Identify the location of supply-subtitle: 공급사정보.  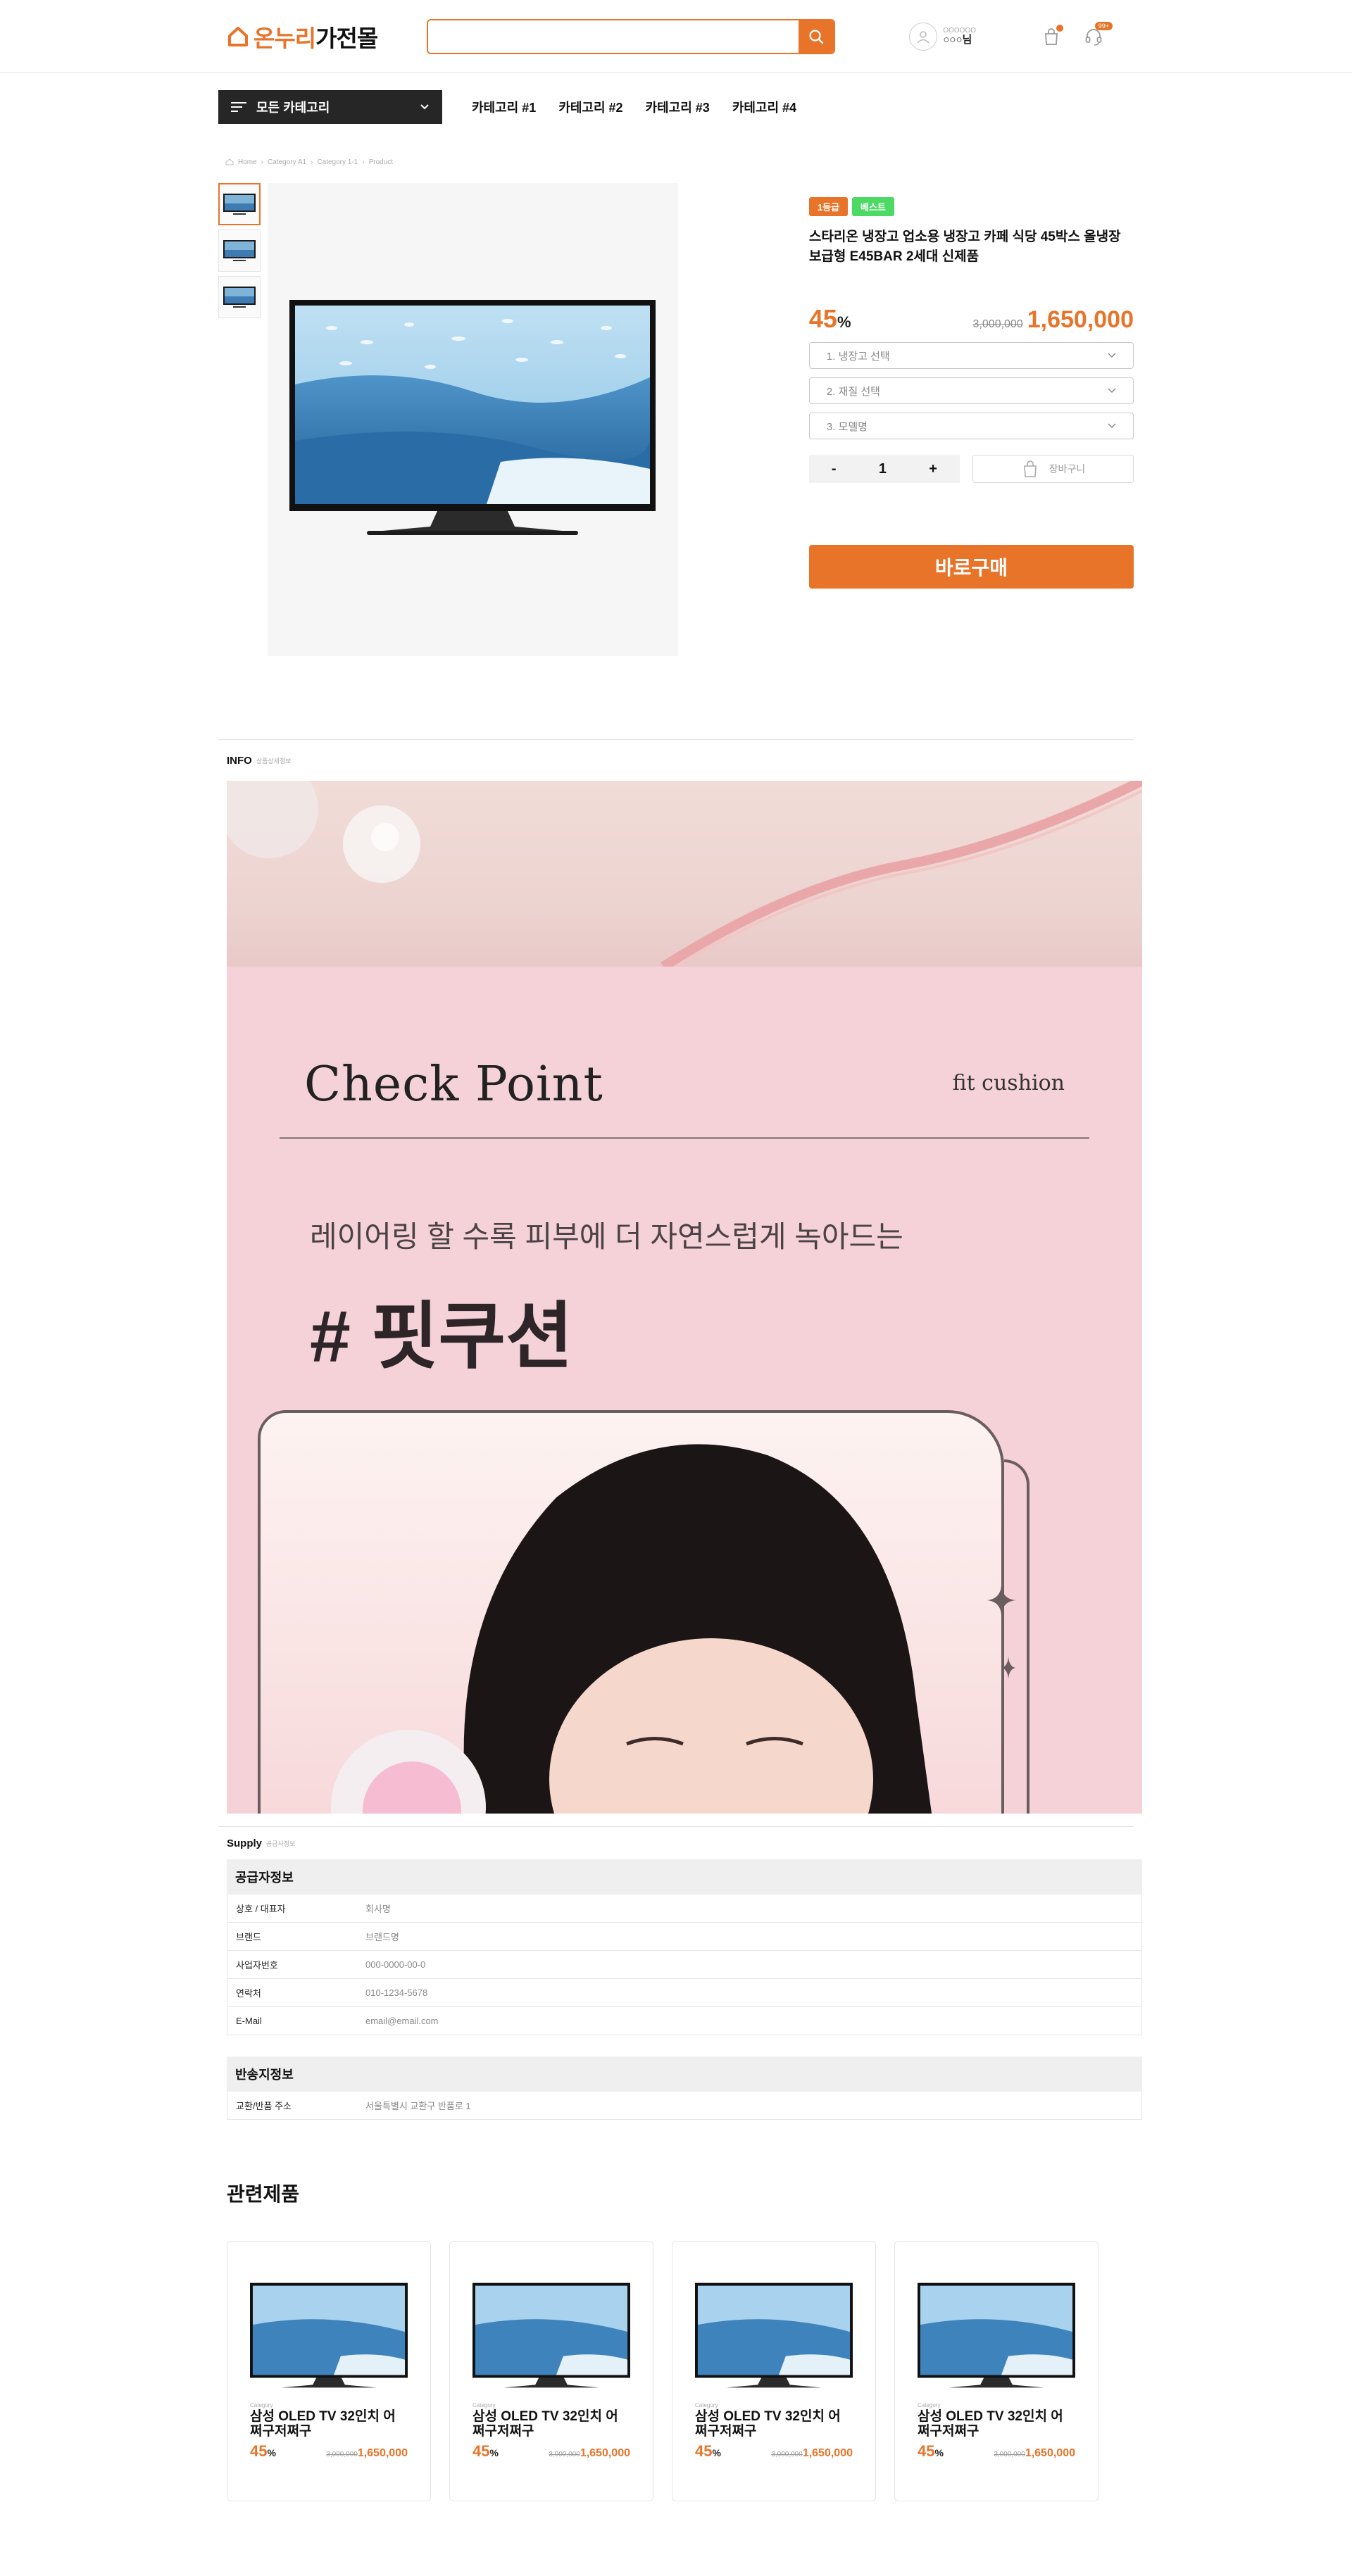
(281, 1843).